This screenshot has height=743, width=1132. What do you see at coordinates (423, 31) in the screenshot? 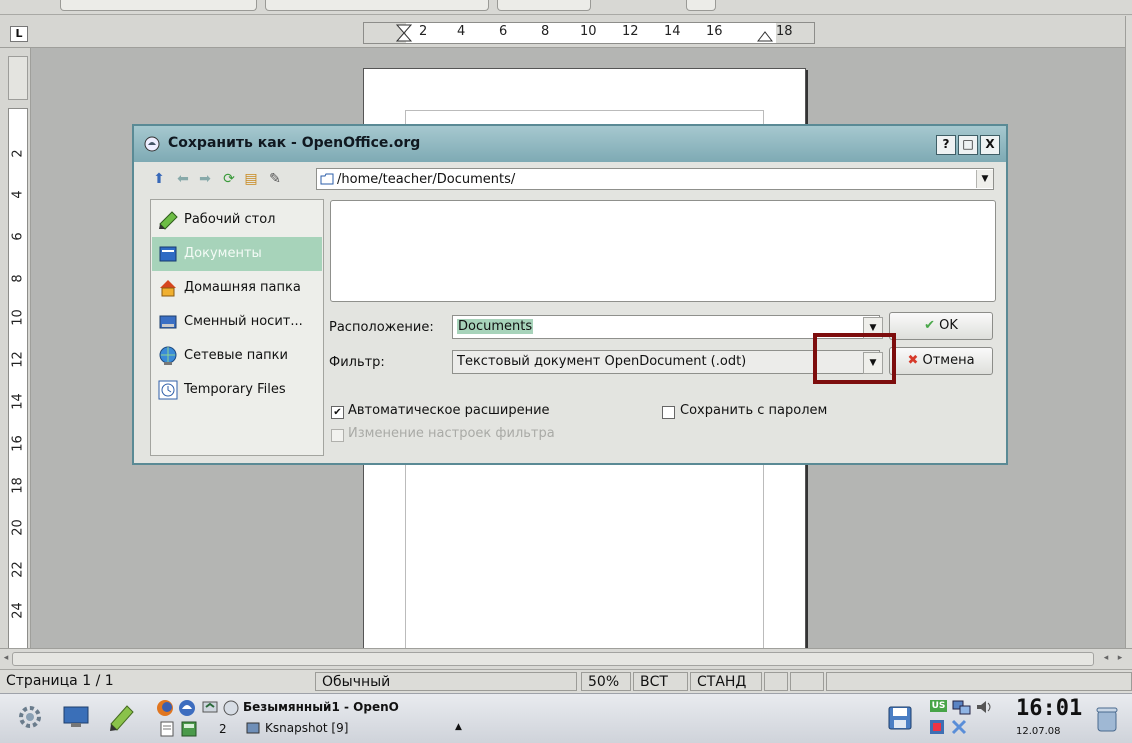
I see `ruler-tick: 2` at bounding box center [423, 31].